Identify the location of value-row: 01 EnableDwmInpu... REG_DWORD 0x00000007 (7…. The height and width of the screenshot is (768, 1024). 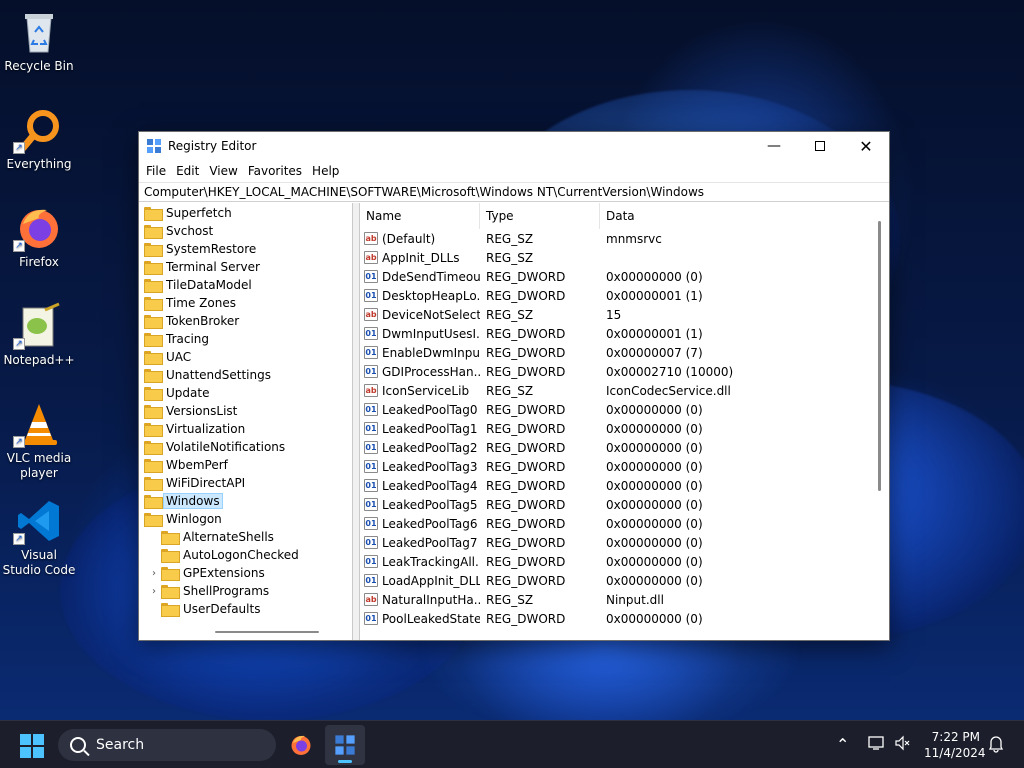
(624, 352).